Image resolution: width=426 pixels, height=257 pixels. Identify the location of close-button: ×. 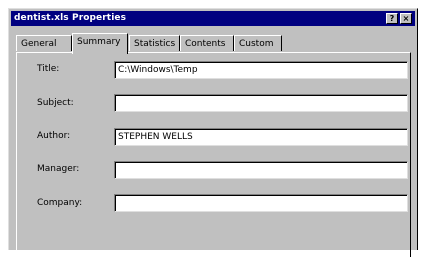
(406, 18).